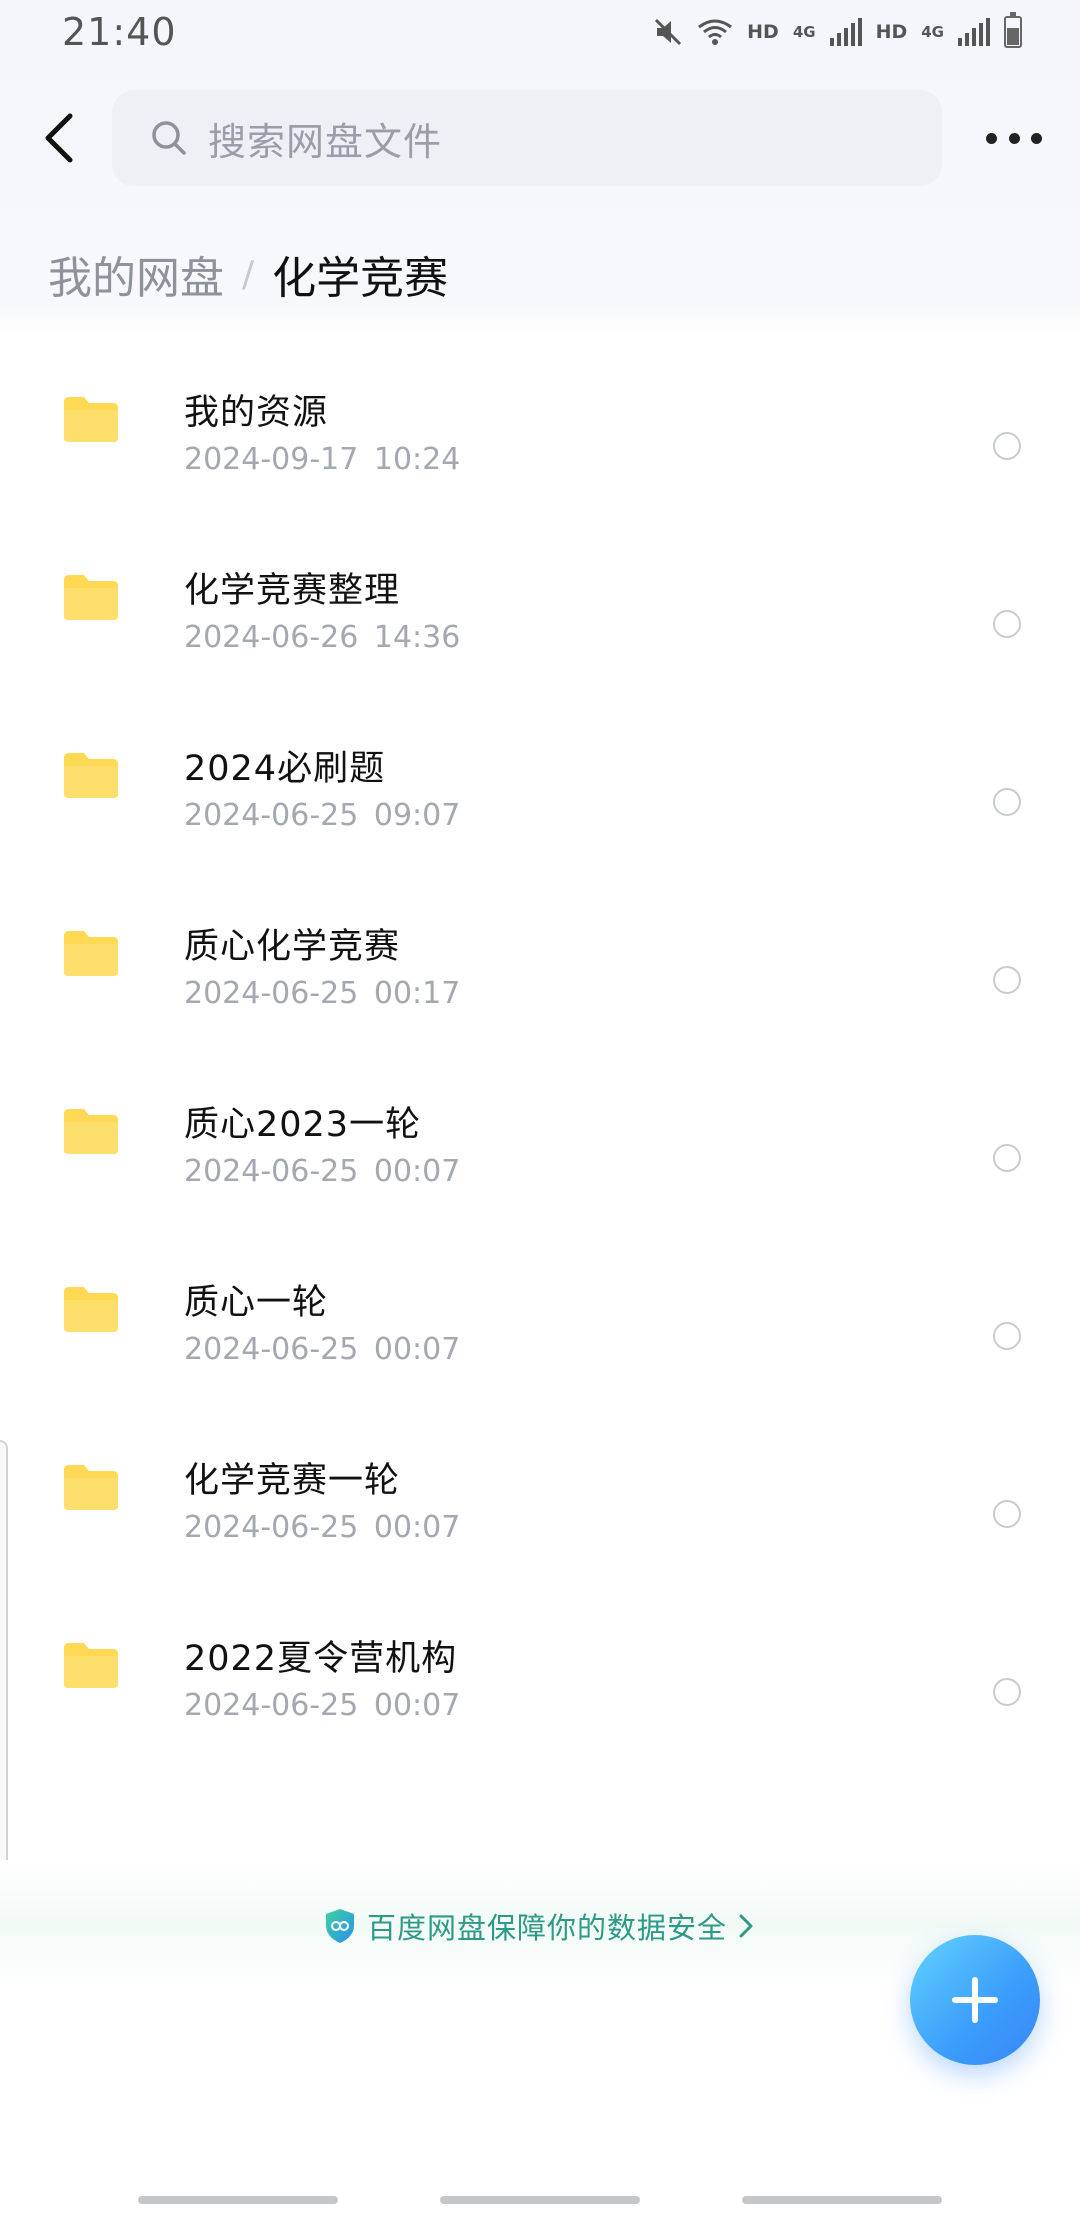  Describe the element at coordinates (169, 138) in the screenshot. I see `search-icon` at that location.